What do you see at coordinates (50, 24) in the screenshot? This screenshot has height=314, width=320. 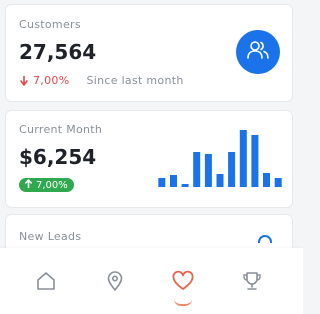 I see `customers-title: Customers` at bounding box center [50, 24].